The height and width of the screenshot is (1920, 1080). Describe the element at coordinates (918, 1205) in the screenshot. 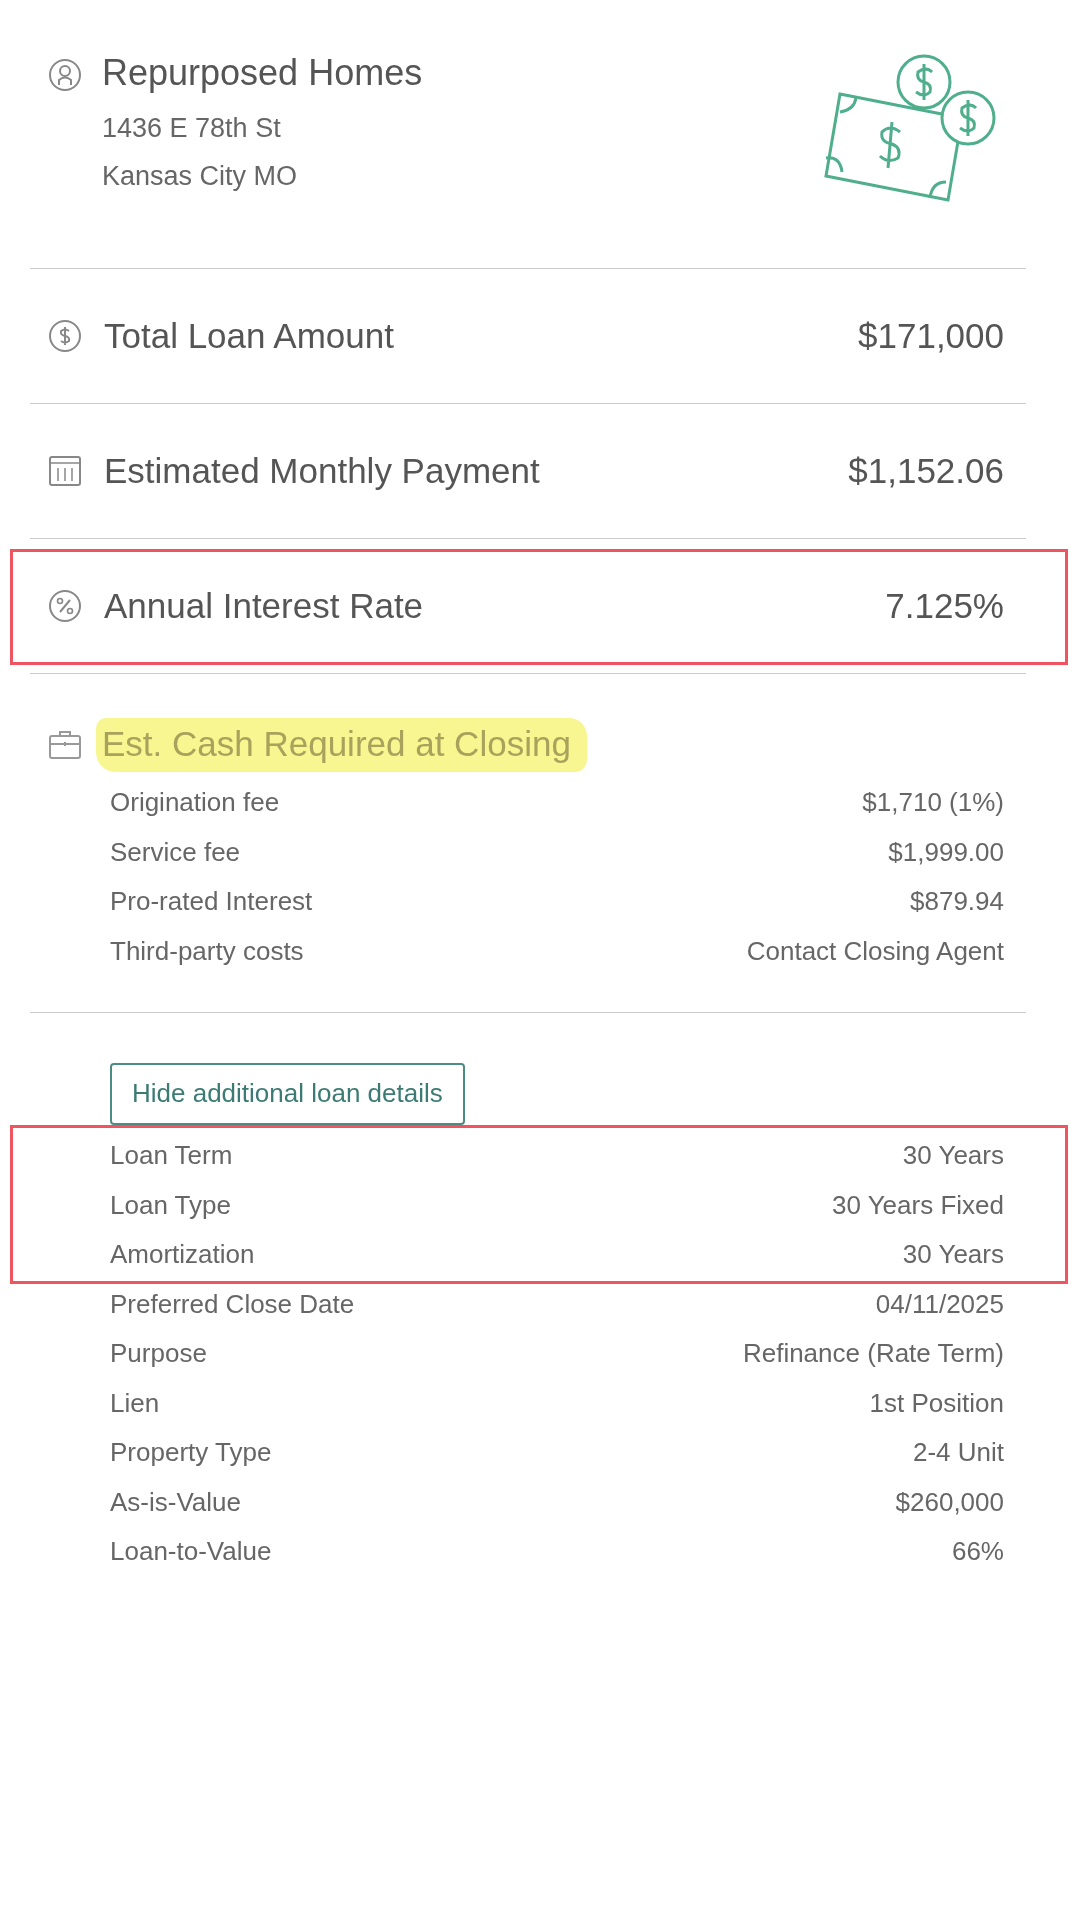

I see `detail-value: 30 Years Fixed` at that location.